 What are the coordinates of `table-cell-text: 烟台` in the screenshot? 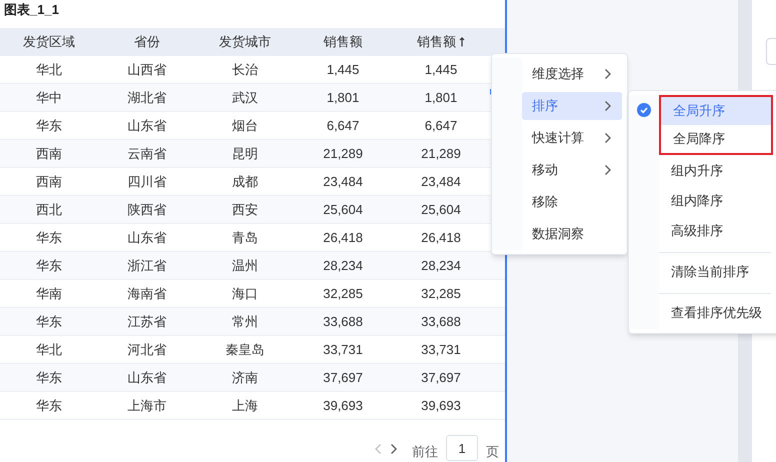 It's located at (245, 125).